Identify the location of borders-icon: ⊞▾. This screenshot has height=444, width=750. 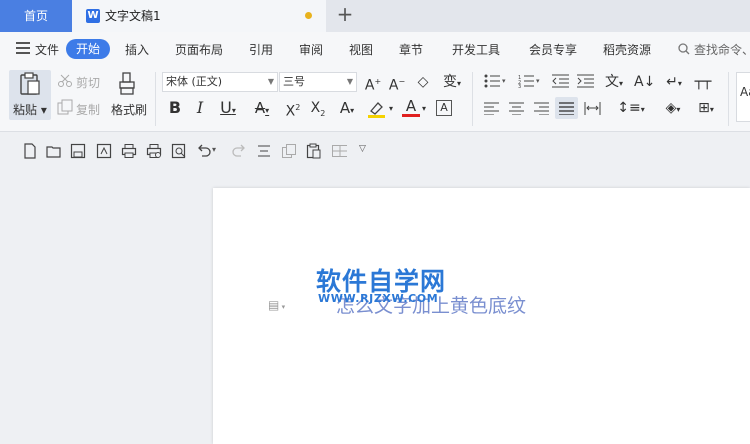
(706, 109).